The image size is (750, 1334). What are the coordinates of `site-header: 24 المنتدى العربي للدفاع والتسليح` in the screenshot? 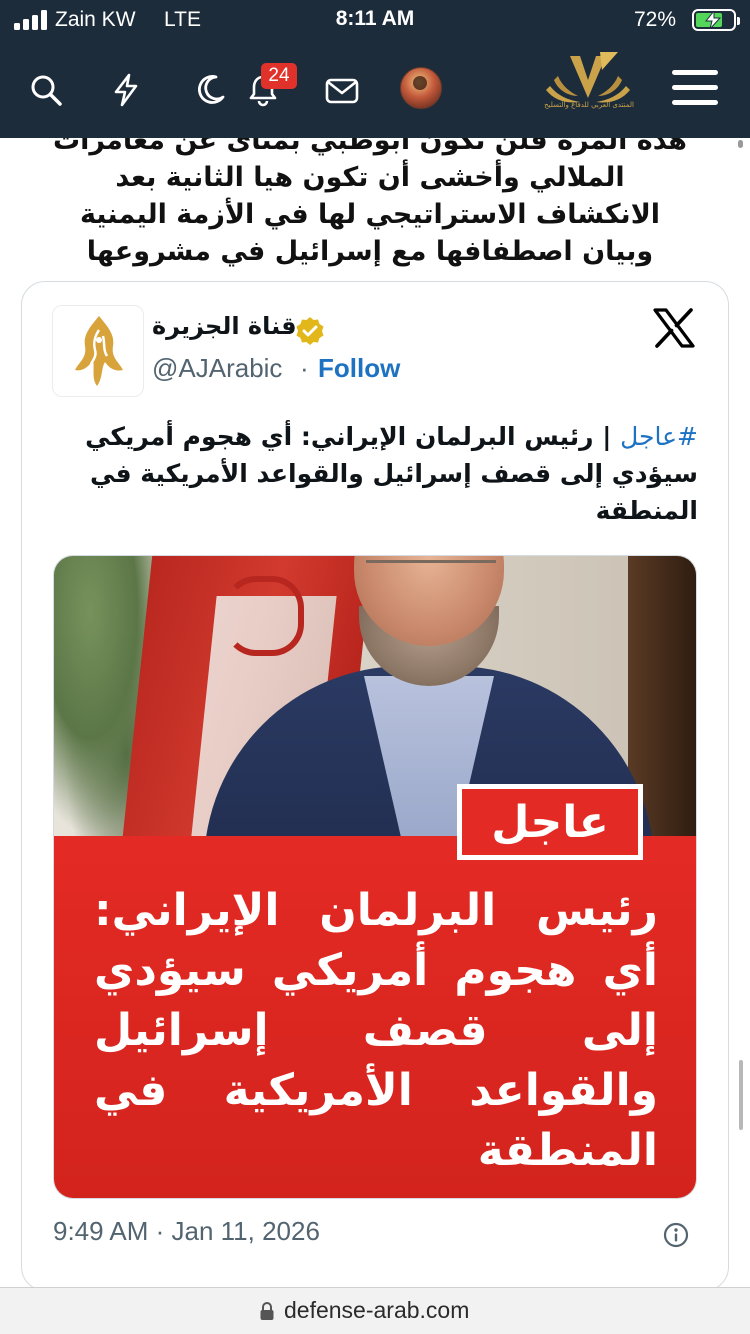 It's located at (375, 89).